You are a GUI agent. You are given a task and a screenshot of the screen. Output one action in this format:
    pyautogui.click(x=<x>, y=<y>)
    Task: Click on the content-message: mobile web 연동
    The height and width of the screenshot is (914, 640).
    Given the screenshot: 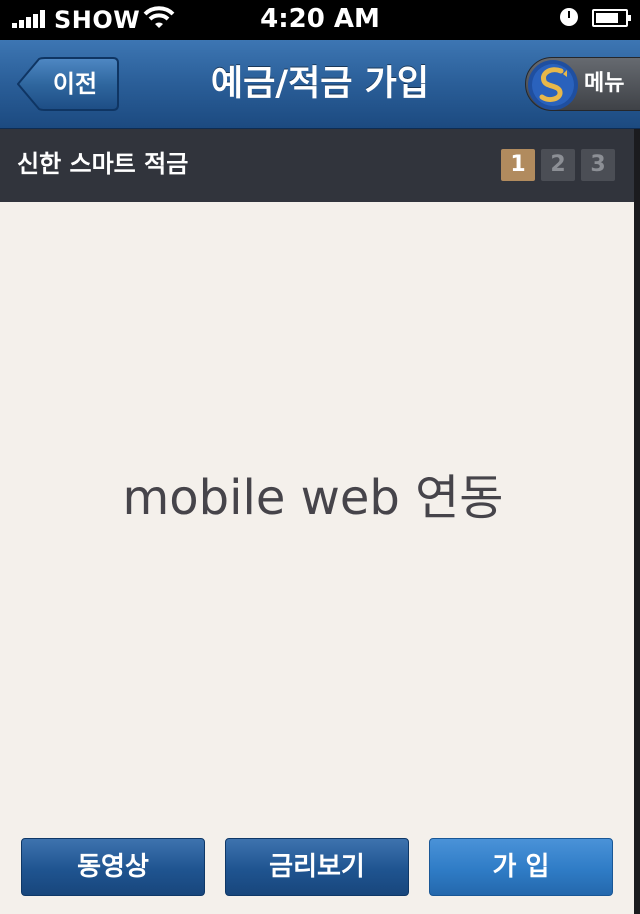 What is the action you would take?
    pyautogui.click(x=313, y=498)
    